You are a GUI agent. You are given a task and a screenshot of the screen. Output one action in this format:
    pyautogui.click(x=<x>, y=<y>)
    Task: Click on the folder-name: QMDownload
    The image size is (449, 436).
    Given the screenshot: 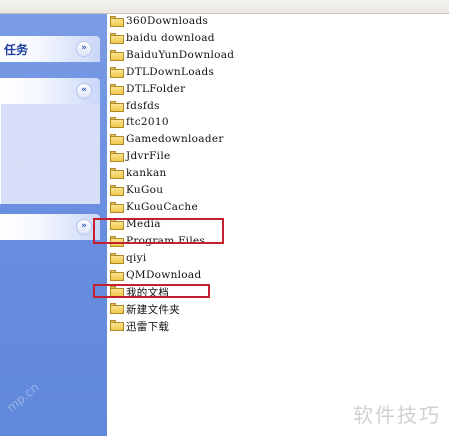 What is the action you would take?
    pyautogui.click(x=164, y=274)
    